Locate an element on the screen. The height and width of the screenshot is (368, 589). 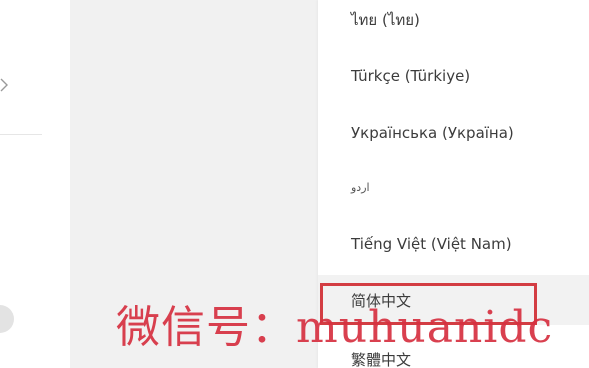
settings-list-panel is located at coordinates (35, 184).